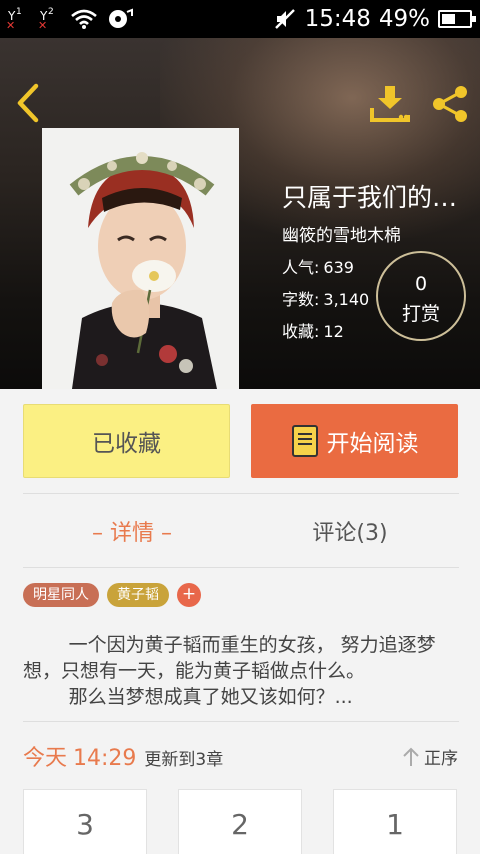 This screenshot has height=854, width=480. What do you see at coordinates (411, 756) in the screenshot?
I see `arrow-up-icon` at bounding box center [411, 756].